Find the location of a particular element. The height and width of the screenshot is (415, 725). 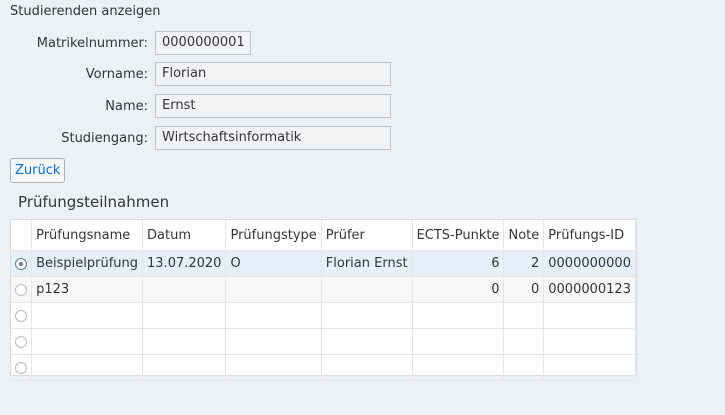

column-header: Note is located at coordinates (524, 235).